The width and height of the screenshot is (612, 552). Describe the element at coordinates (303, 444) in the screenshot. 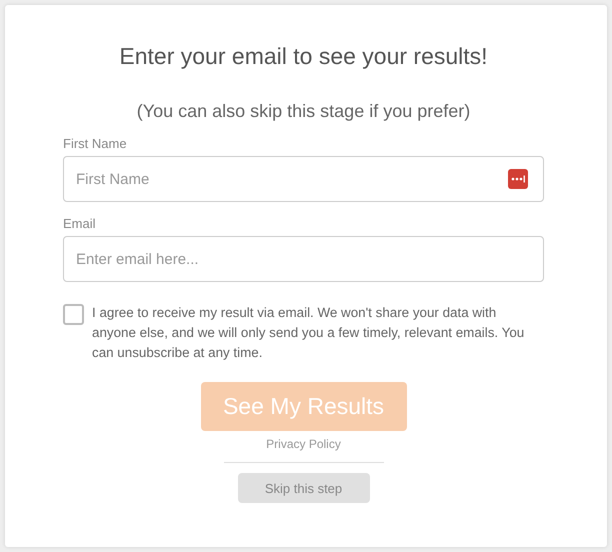

I see `privacy-link: Privacy Policy` at that location.